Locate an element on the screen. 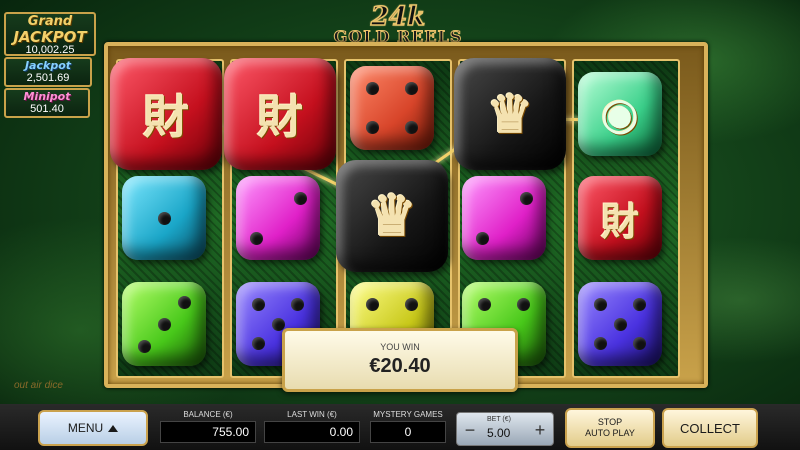 The height and width of the screenshot is (450, 800). jackpot-value: 2,501.69 is located at coordinates (48, 78).